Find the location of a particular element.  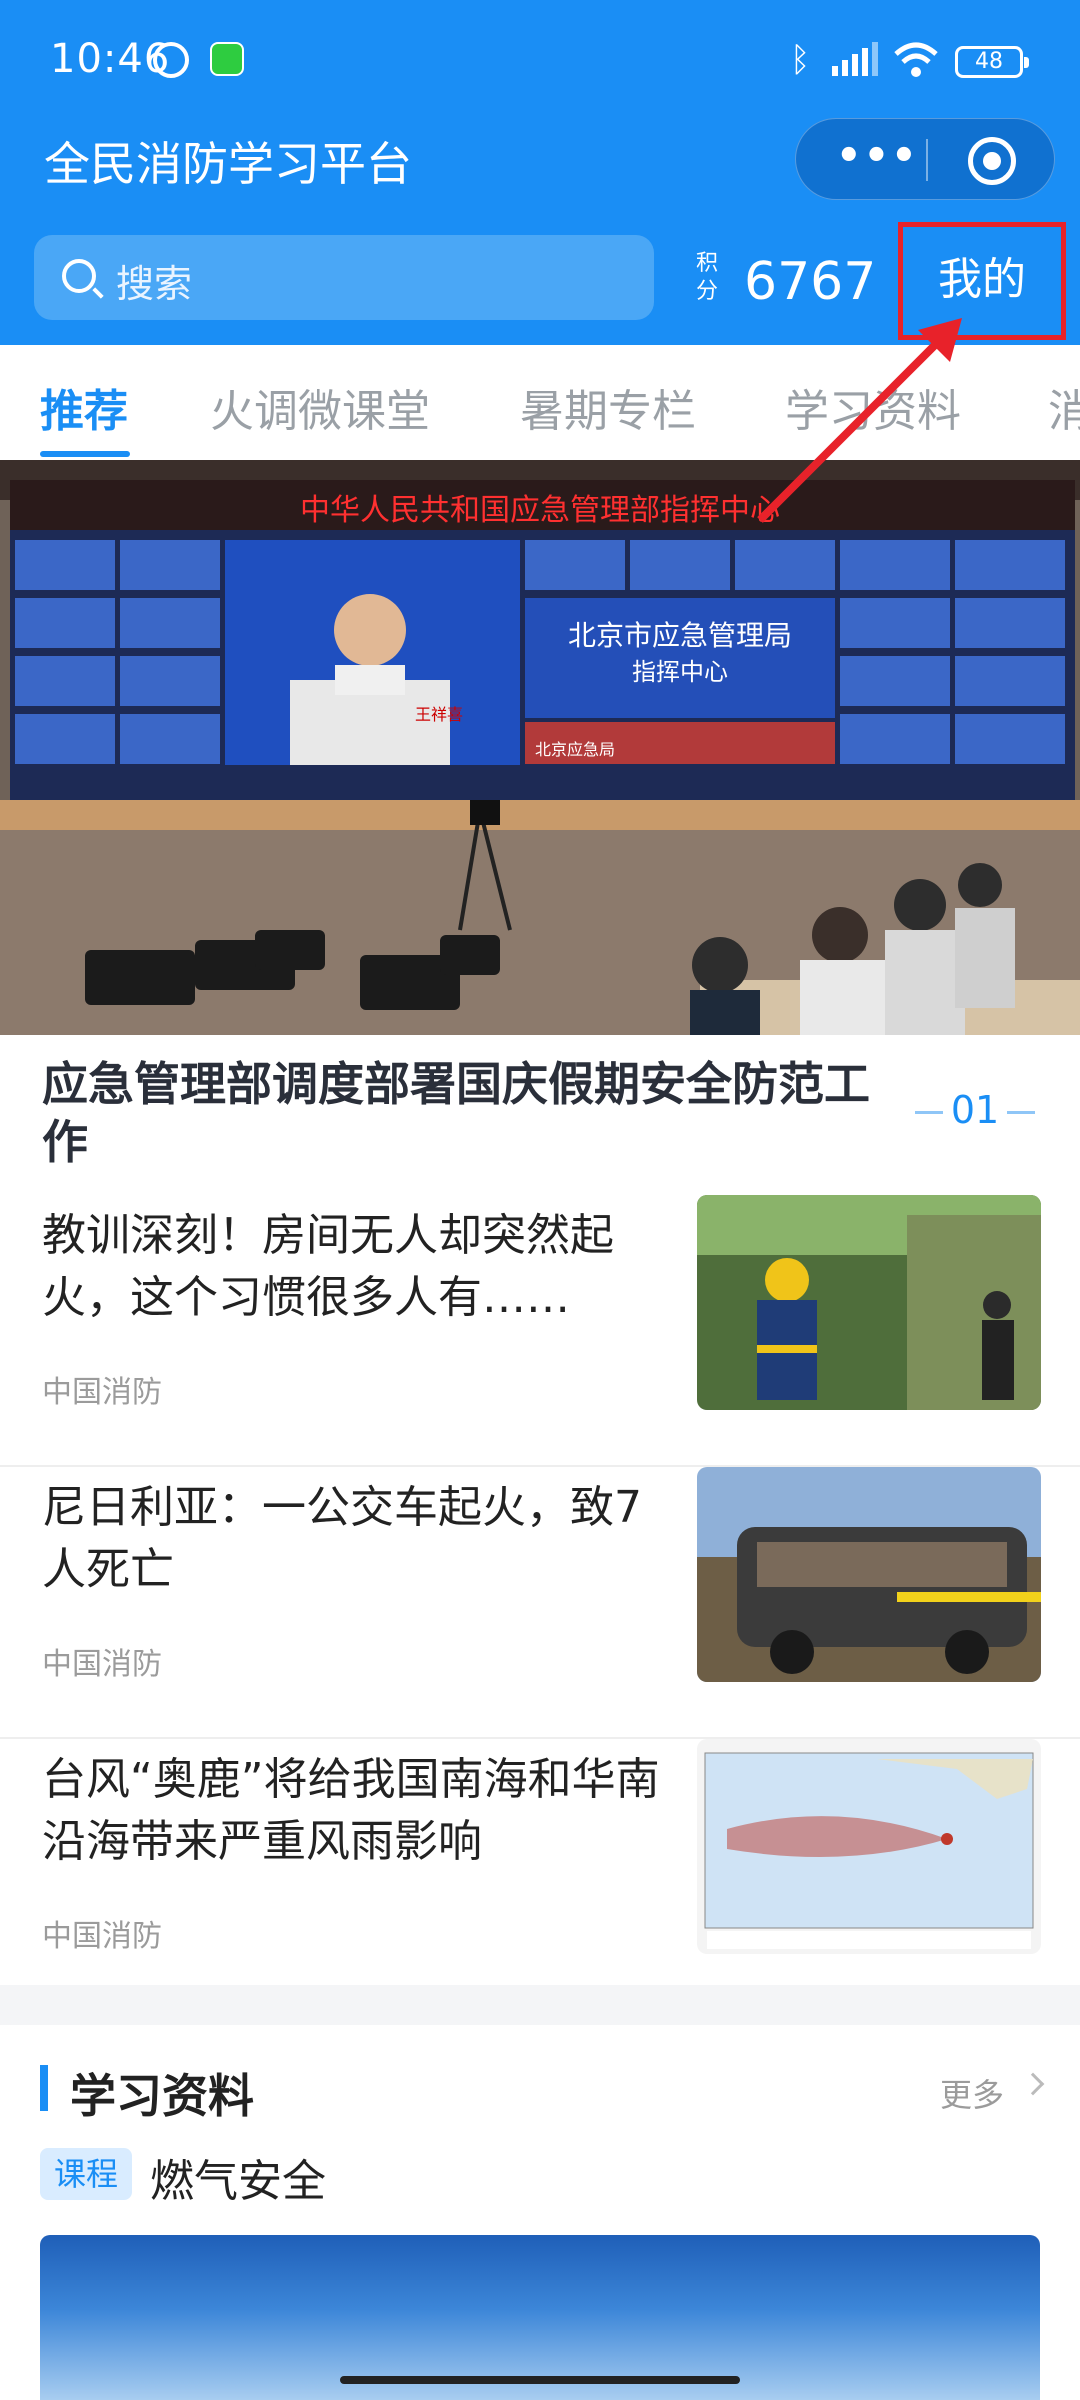

hero-page-indicator: 01 is located at coordinates (975, 1110).